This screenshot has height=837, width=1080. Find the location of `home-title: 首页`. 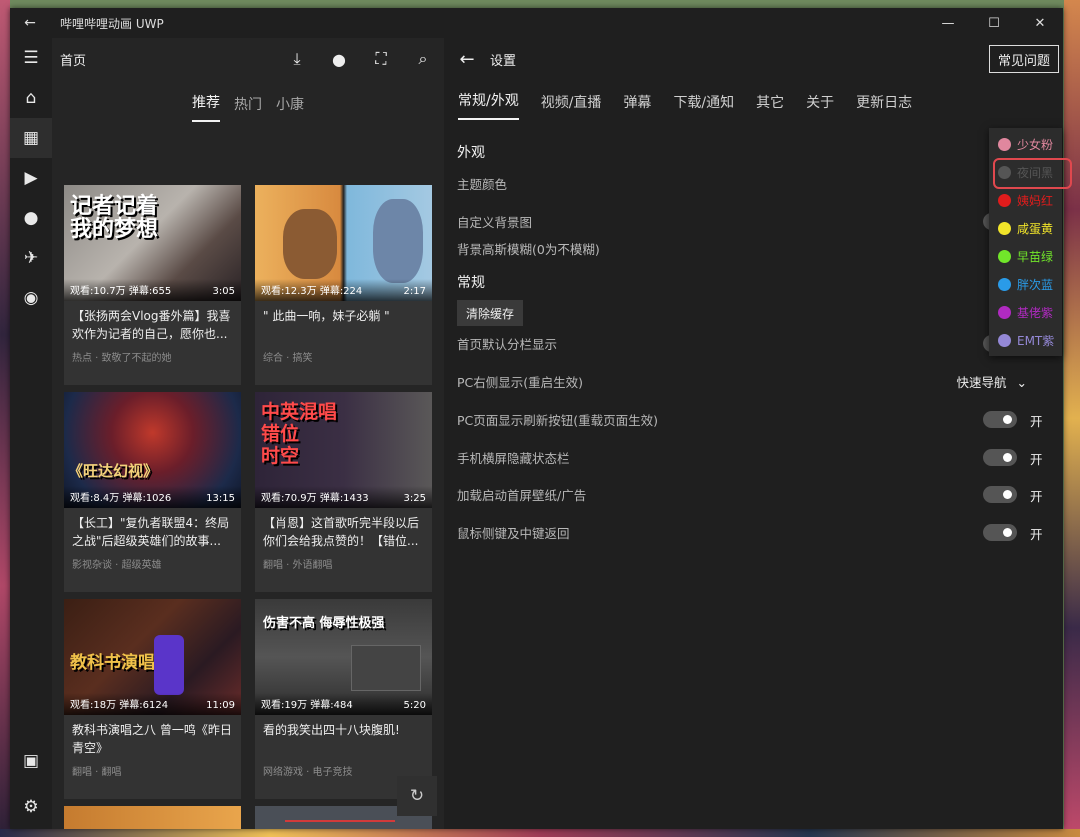

home-title: 首页 is located at coordinates (73, 61).